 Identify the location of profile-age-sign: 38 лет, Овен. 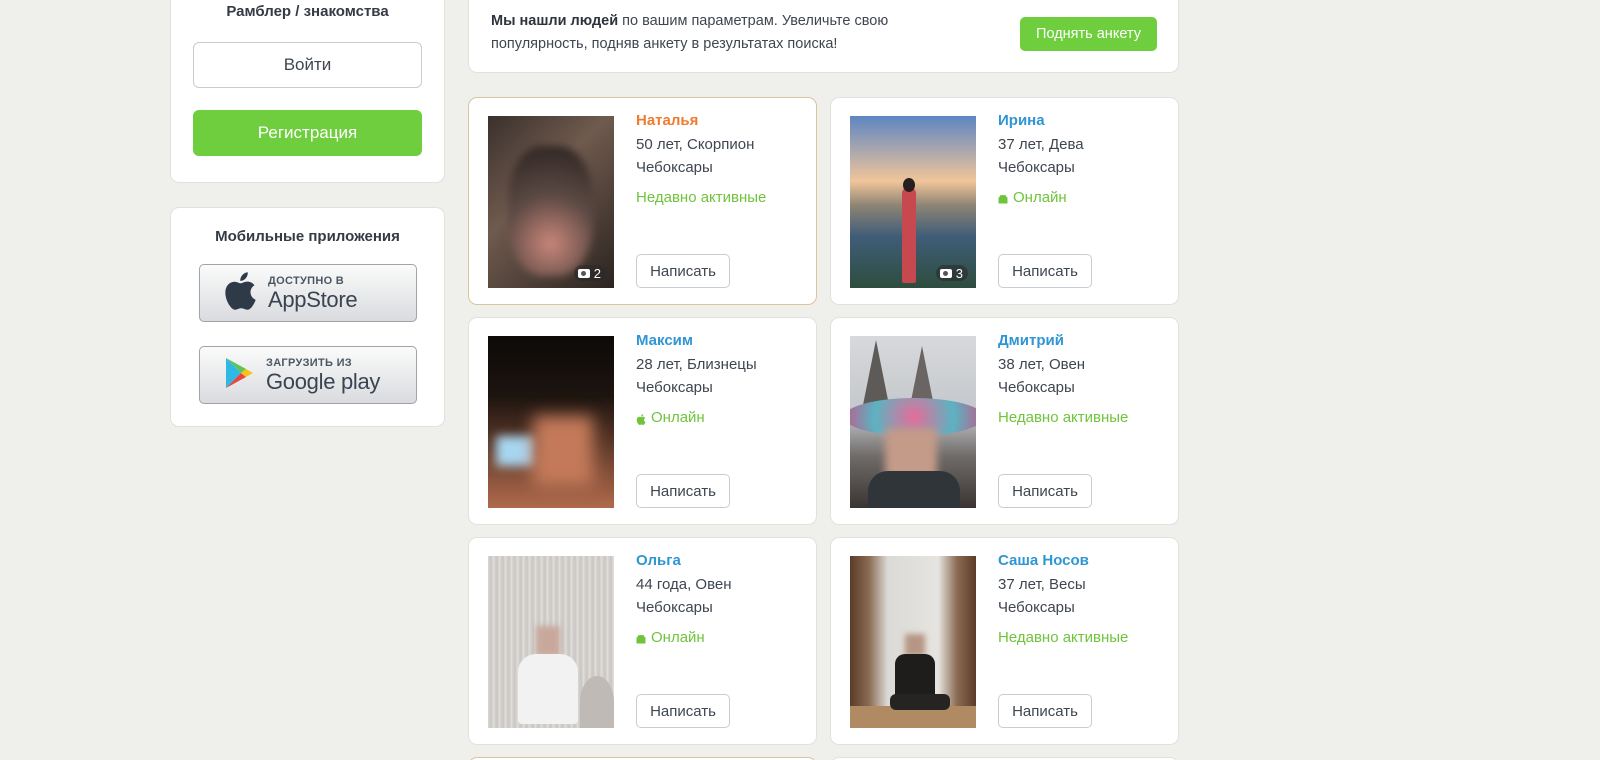
(1042, 364).